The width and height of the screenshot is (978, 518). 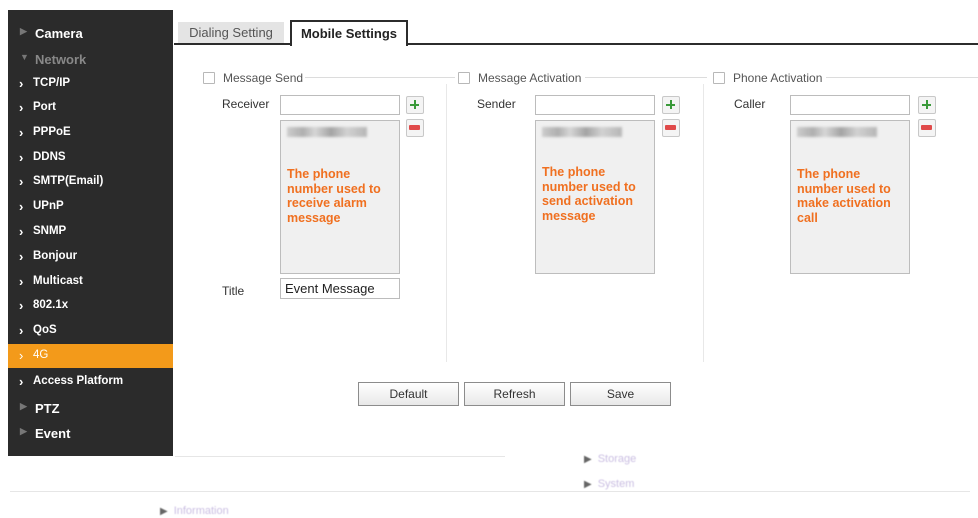 I want to click on sidebar-item-access-platform: › Access Platform, so click(x=90, y=382).